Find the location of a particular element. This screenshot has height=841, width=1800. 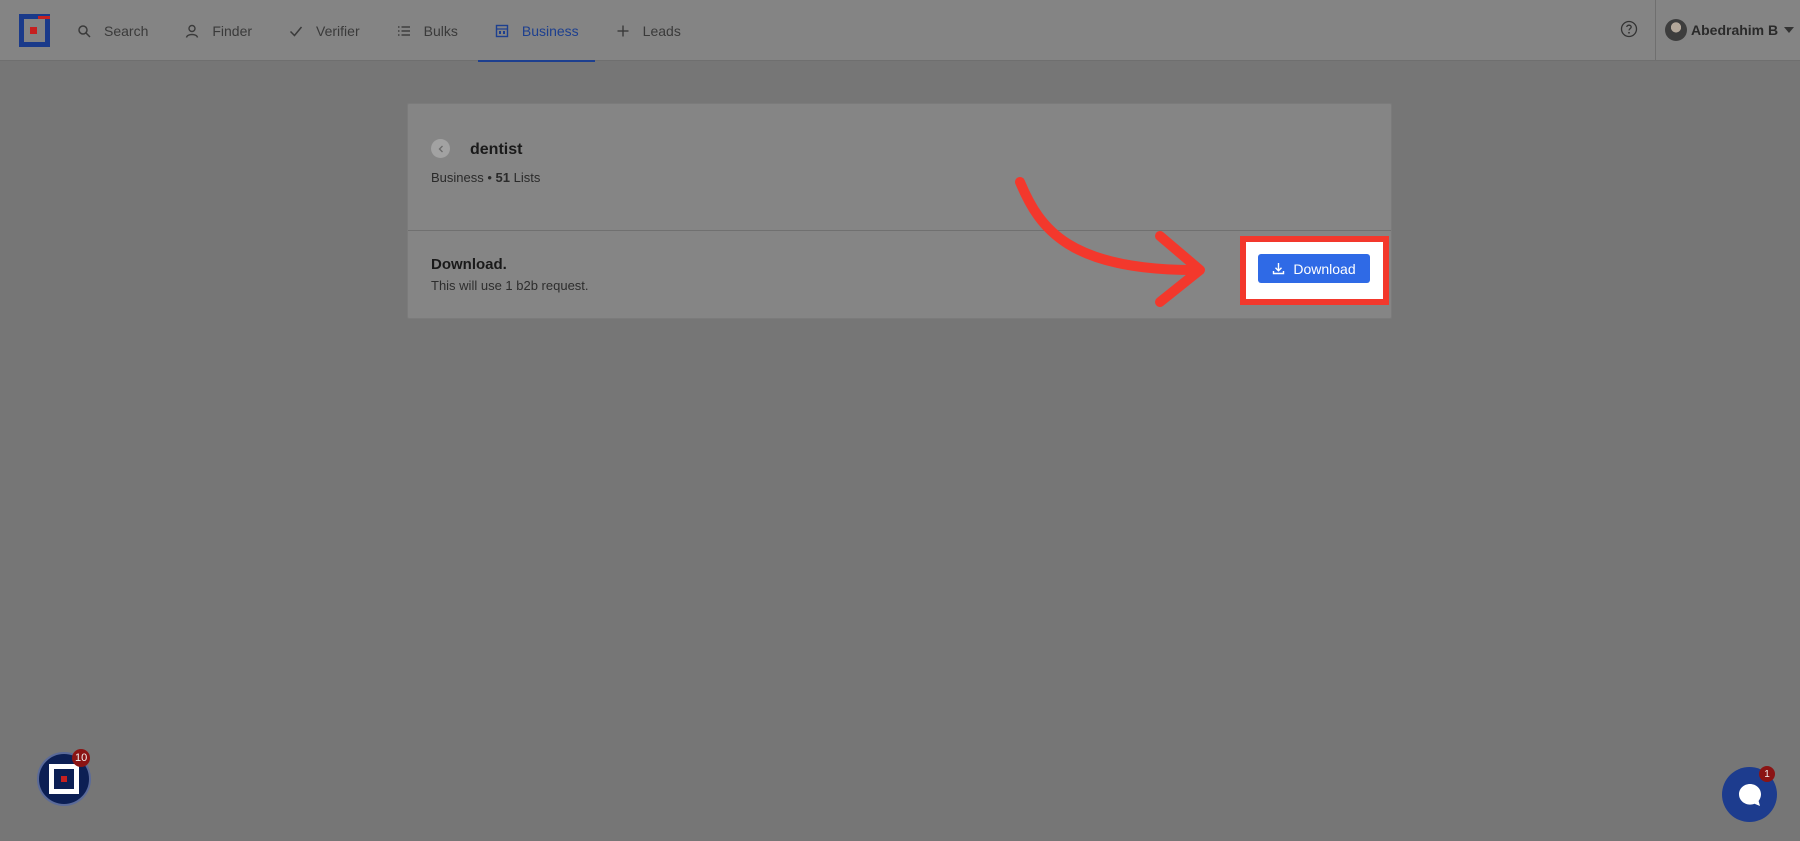

search-icon is located at coordinates (84, 31).